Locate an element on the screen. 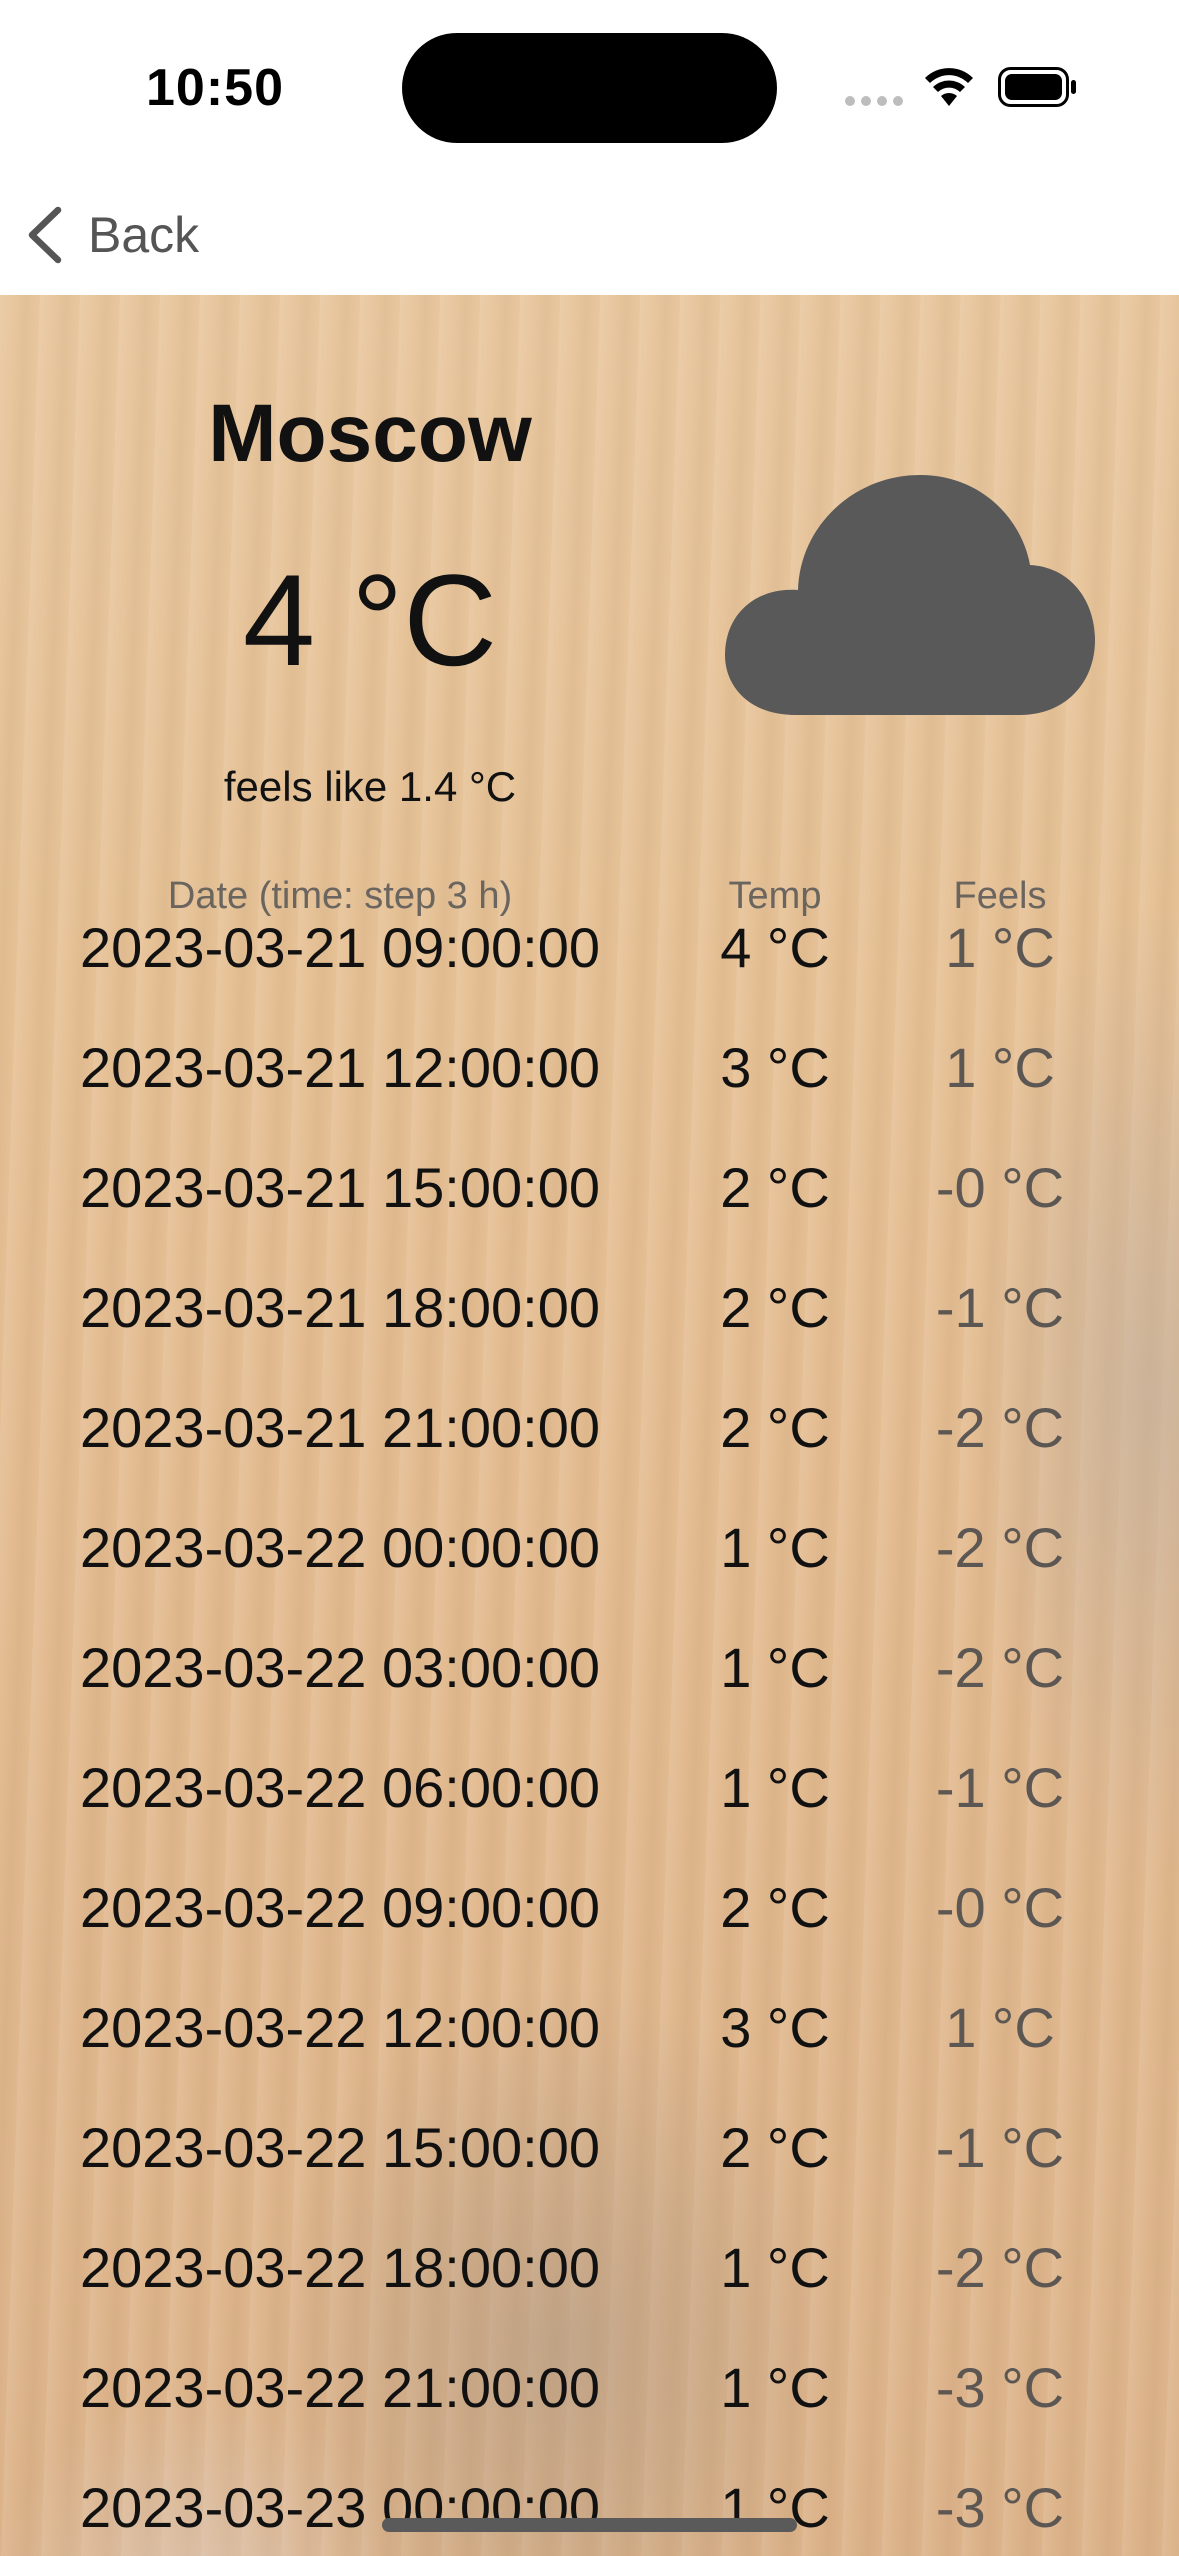 This screenshot has width=1179, height=2556. table-row: 2023-03-22 18:00:00 1 °C -2 °C is located at coordinates (589, 2295).